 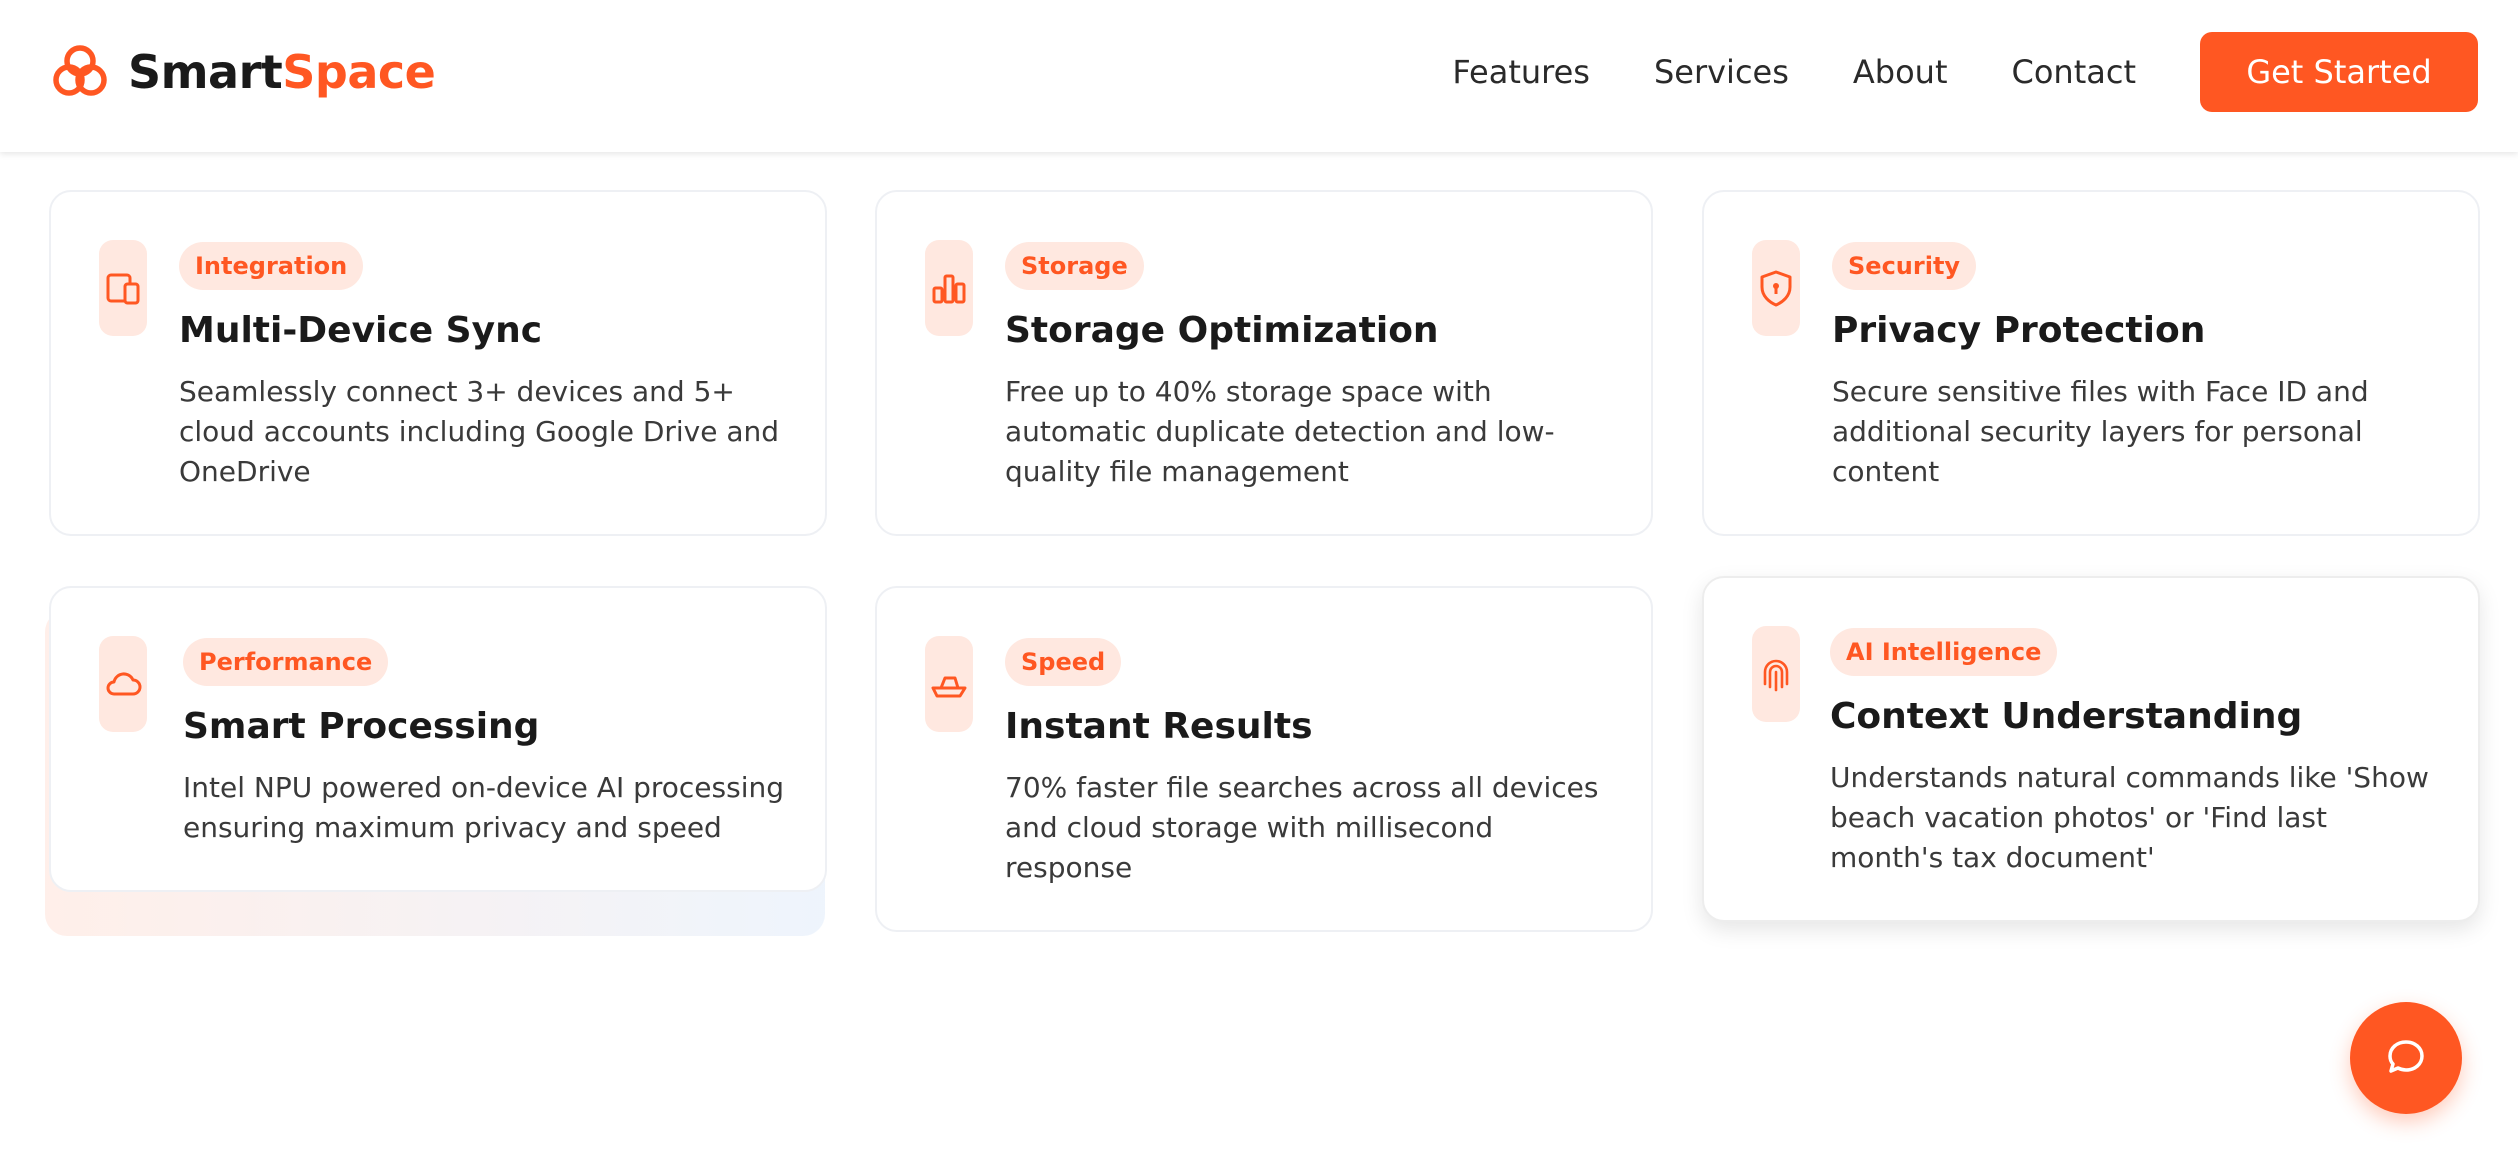 What do you see at coordinates (80, 70) in the screenshot?
I see `logo-mark-icon` at bounding box center [80, 70].